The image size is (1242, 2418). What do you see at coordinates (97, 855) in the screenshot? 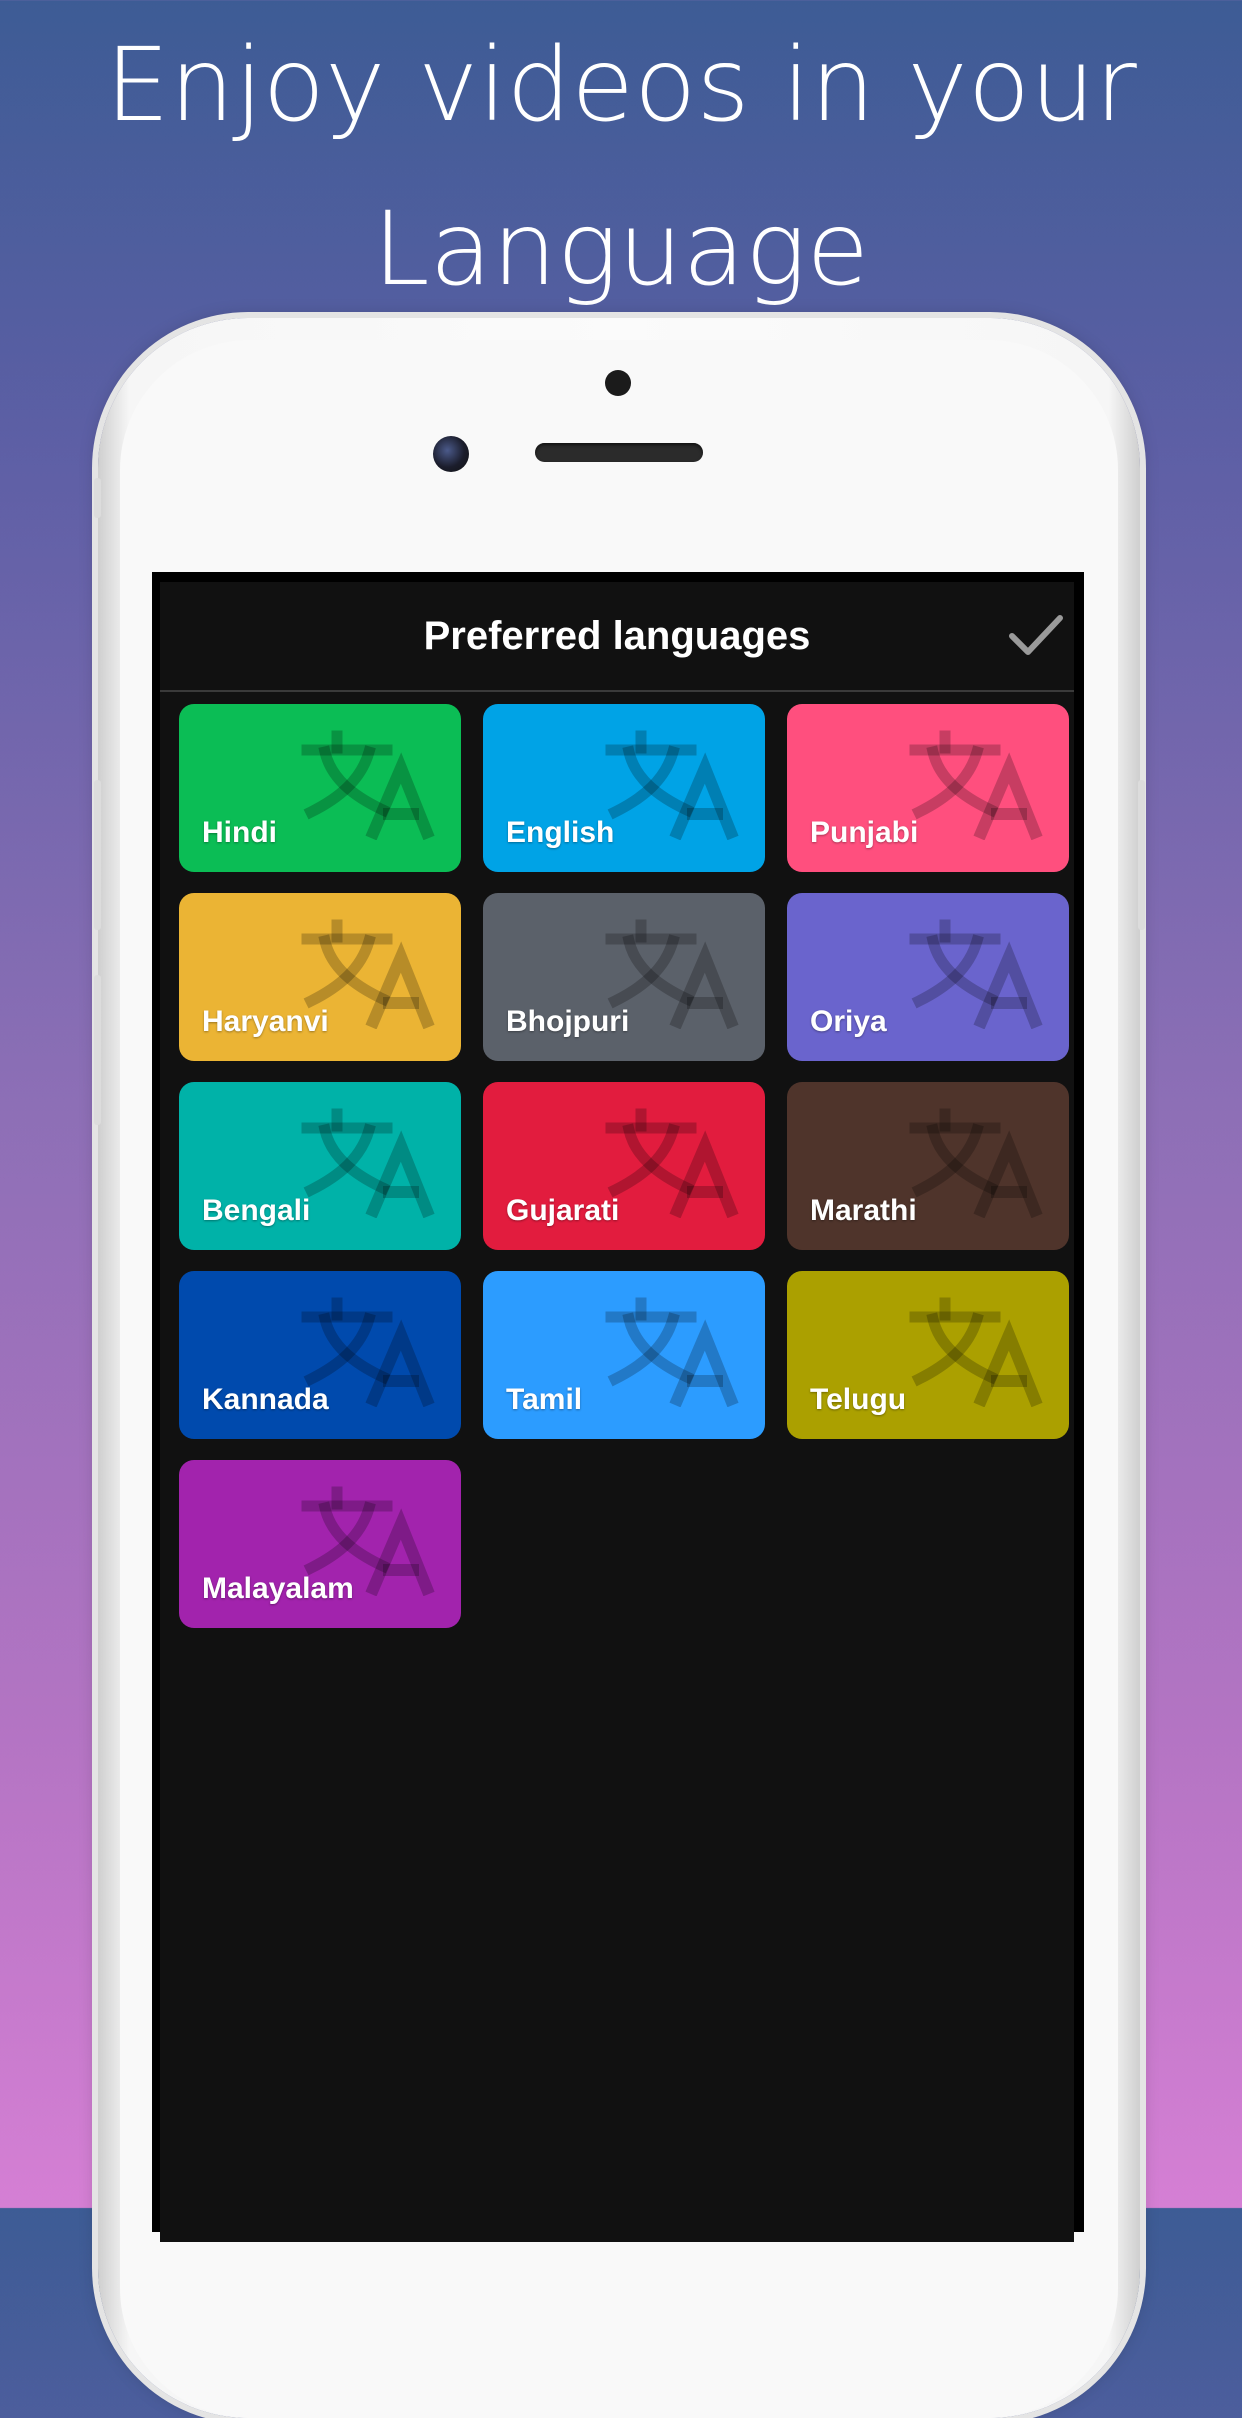
I see `phone-volume-up` at bounding box center [97, 855].